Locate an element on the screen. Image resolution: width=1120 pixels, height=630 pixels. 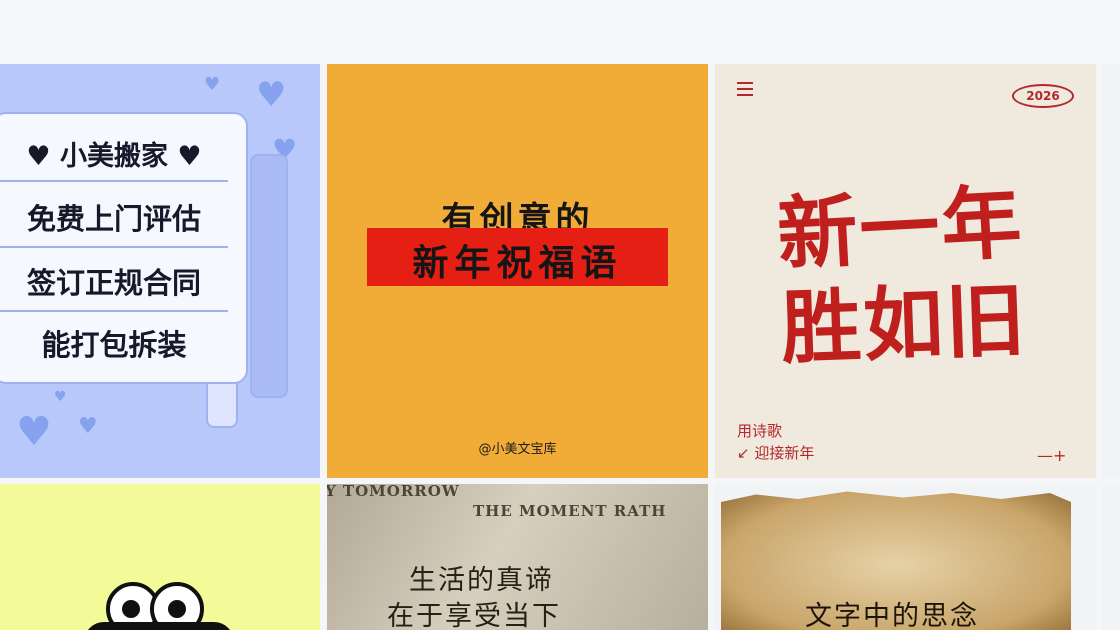
english-line-1: Y TOMORROW is located at coordinates (393, 492).